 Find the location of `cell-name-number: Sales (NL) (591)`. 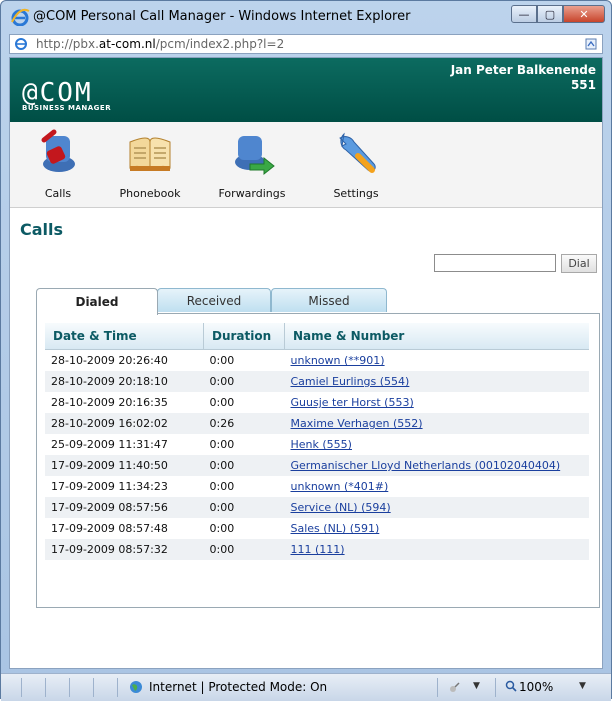

cell-name-number: Sales (NL) (591) is located at coordinates (437, 528).